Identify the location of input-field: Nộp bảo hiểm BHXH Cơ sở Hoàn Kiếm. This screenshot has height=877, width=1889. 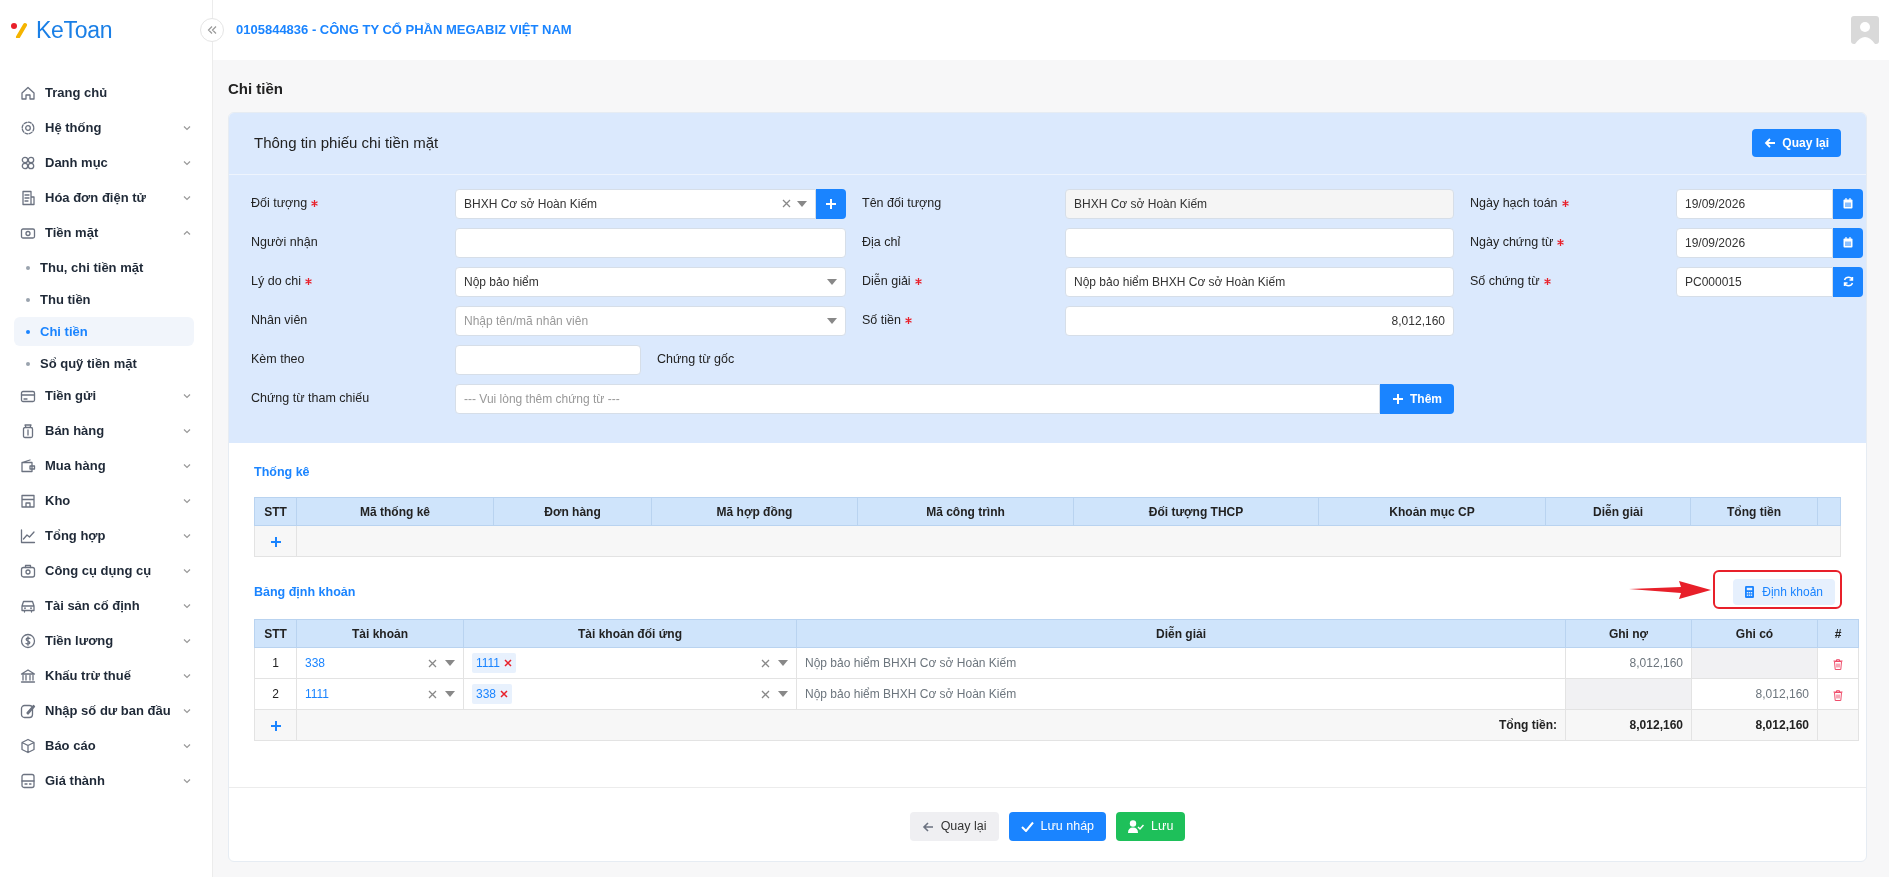
(1259, 281).